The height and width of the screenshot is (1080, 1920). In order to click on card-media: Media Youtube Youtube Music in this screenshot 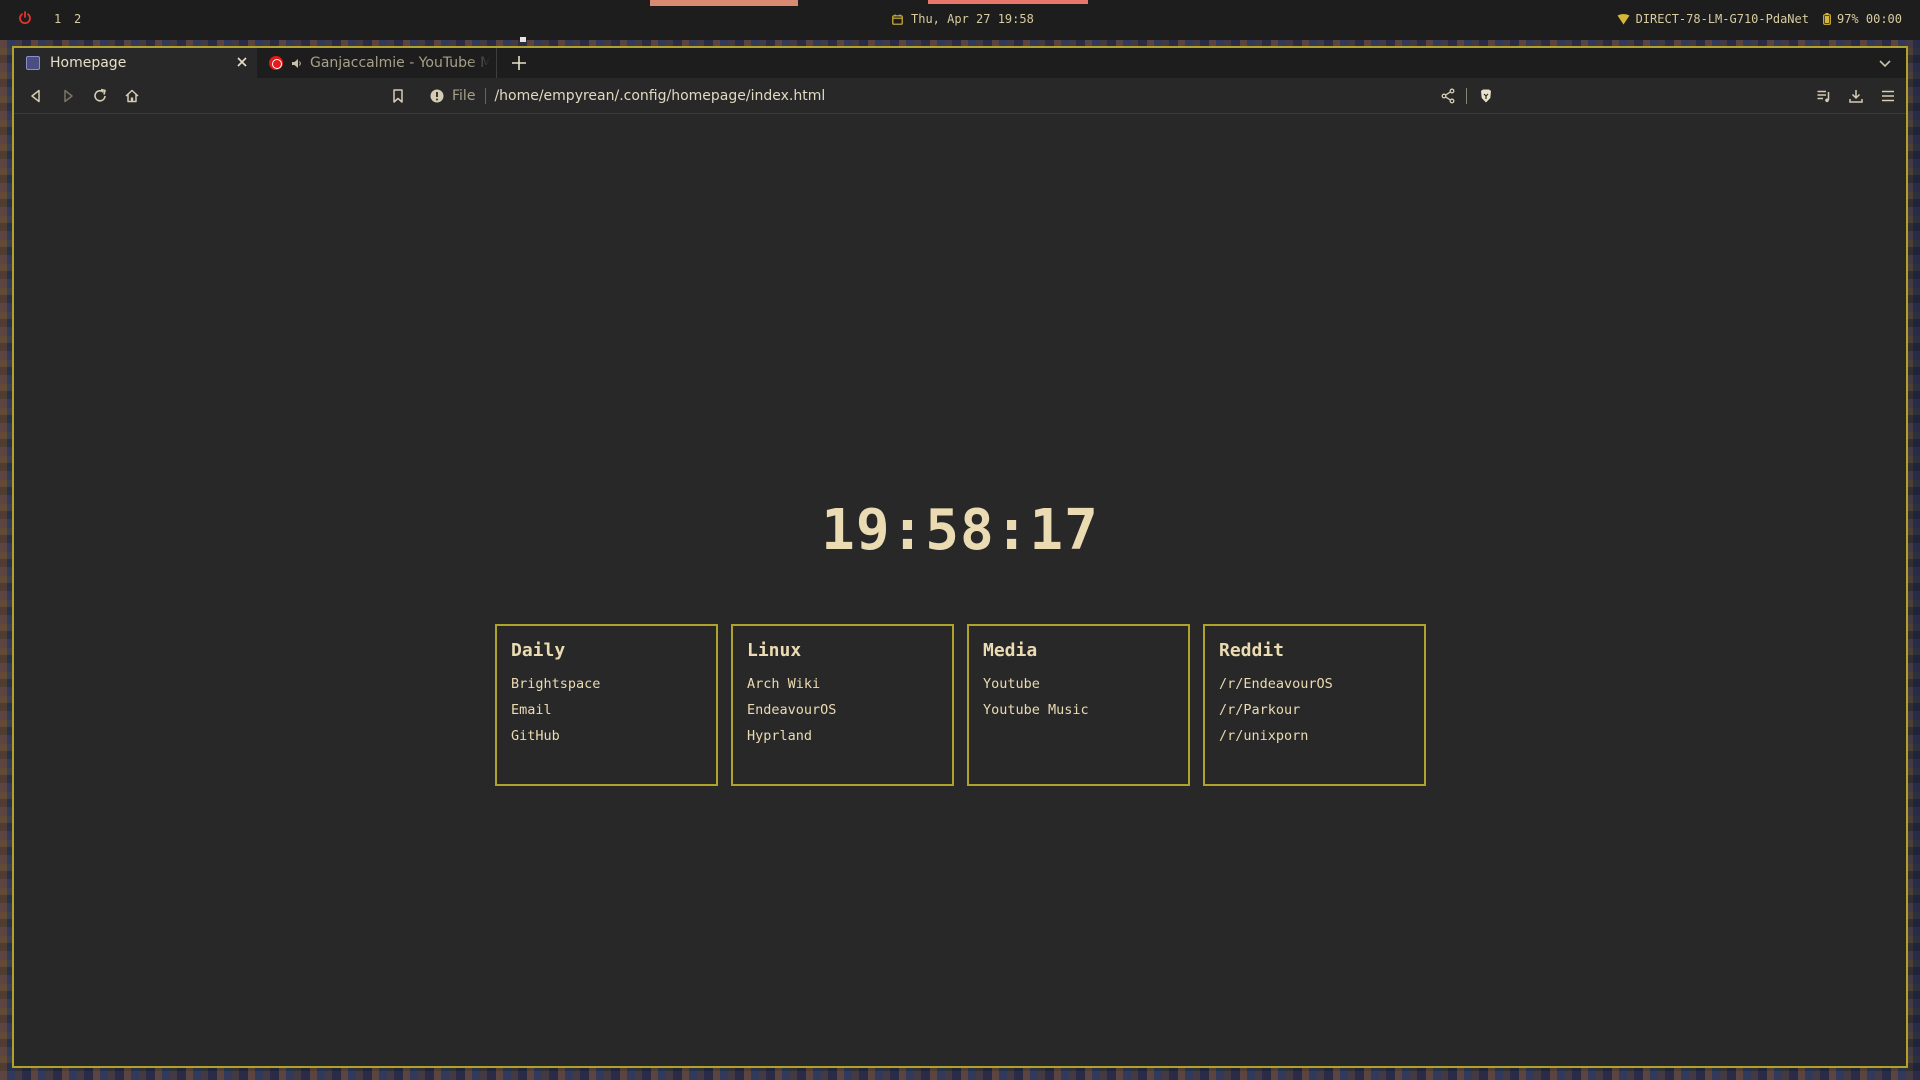, I will do `click(1078, 705)`.